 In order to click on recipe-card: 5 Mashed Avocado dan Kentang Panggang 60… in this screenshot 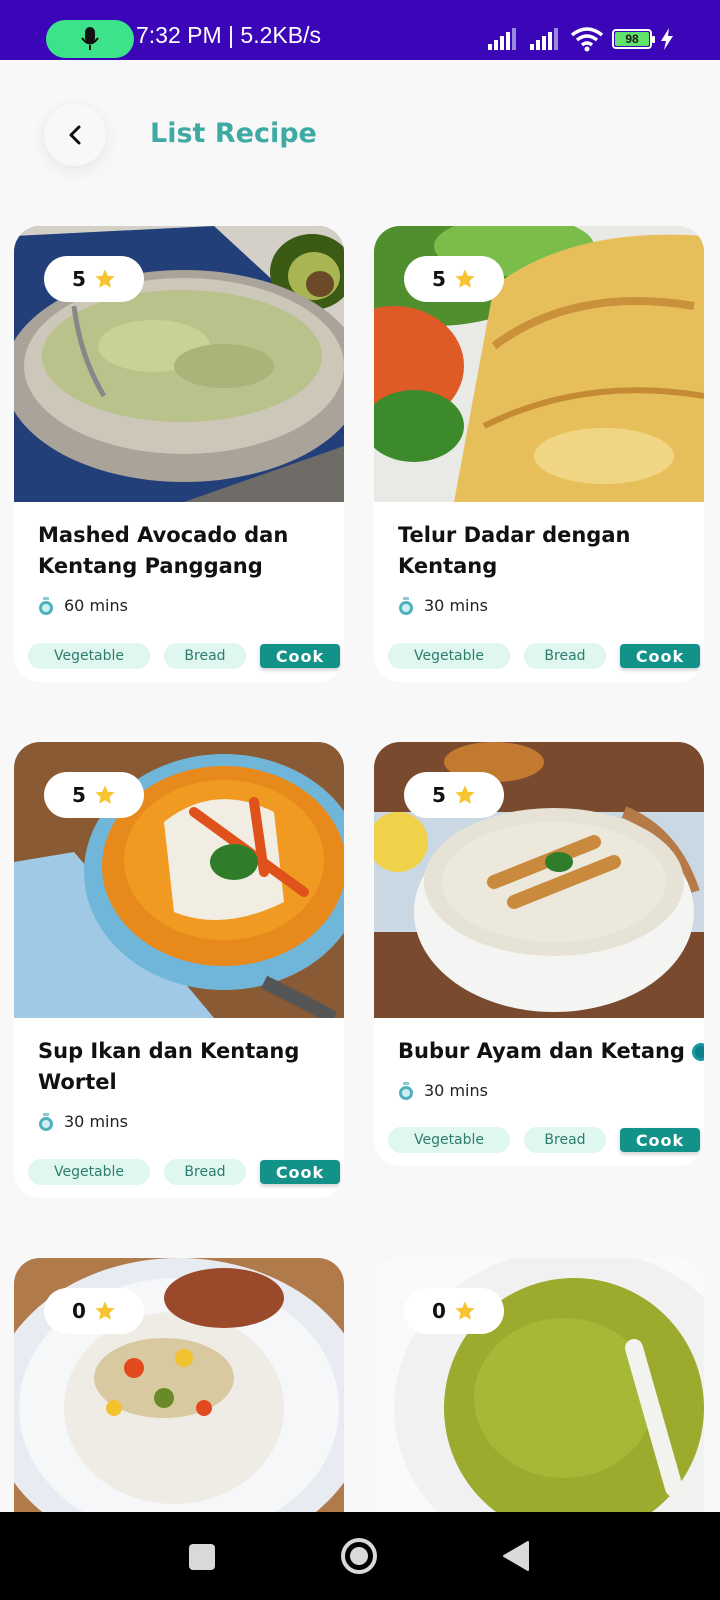, I will do `click(179, 454)`.